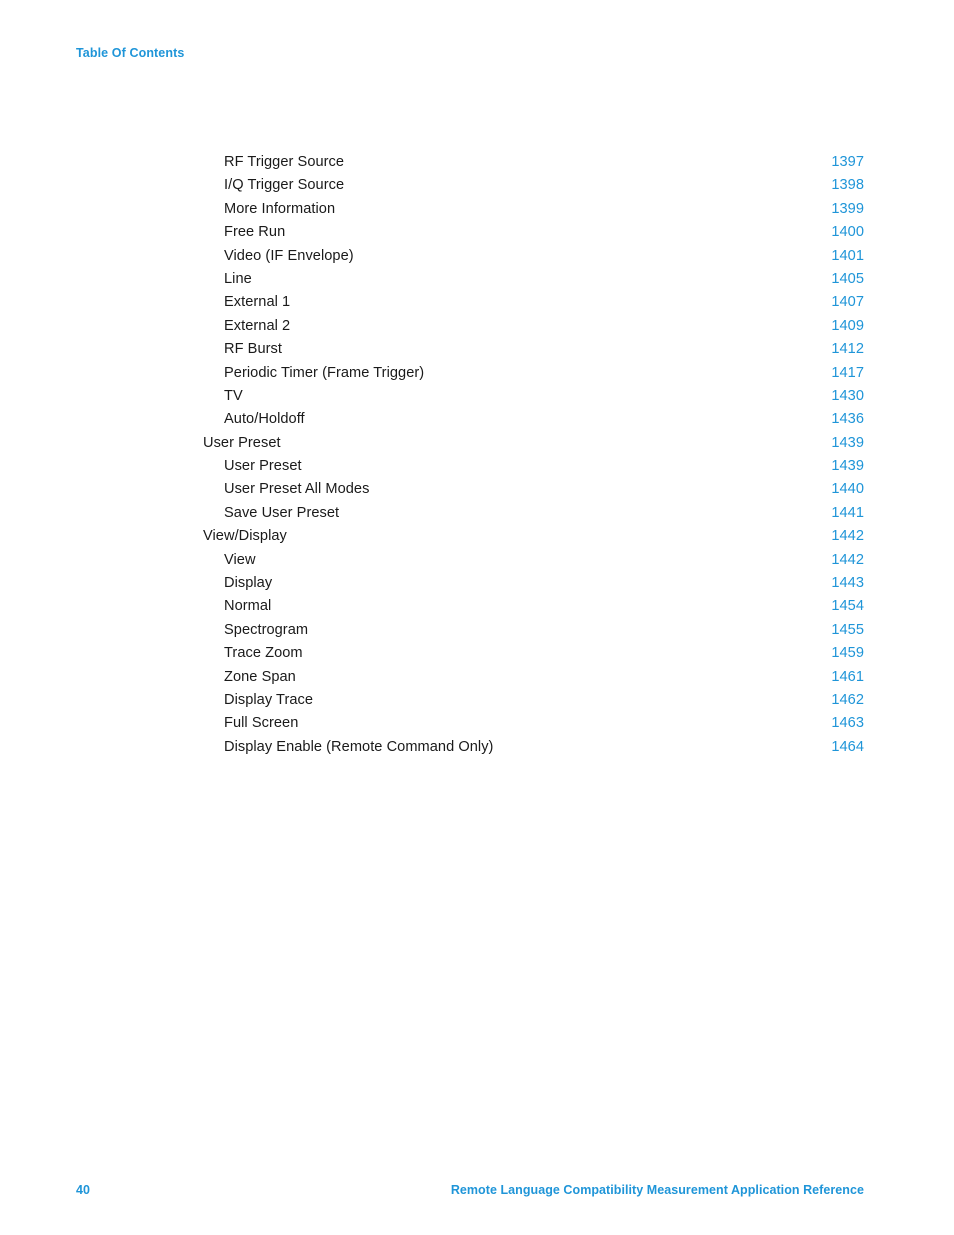 The height and width of the screenshot is (1235, 954). Describe the element at coordinates (847, 489) in the screenshot. I see `toc-entry-page-number: 1440` at that location.